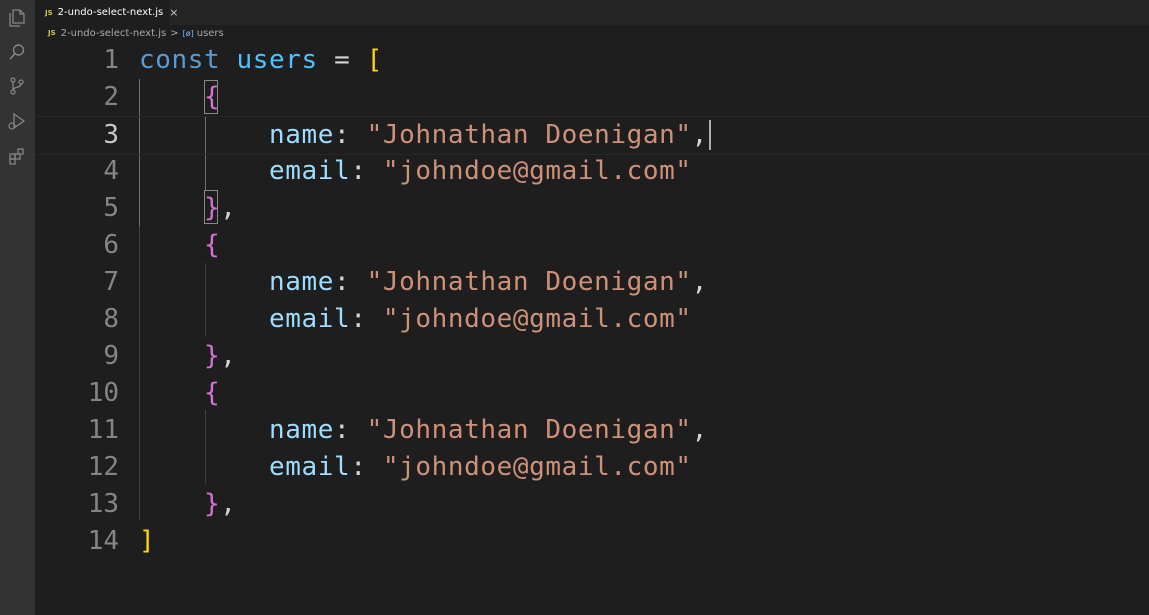 The image size is (1149, 615). I want to click on line-number: 5, so click(111, 208).